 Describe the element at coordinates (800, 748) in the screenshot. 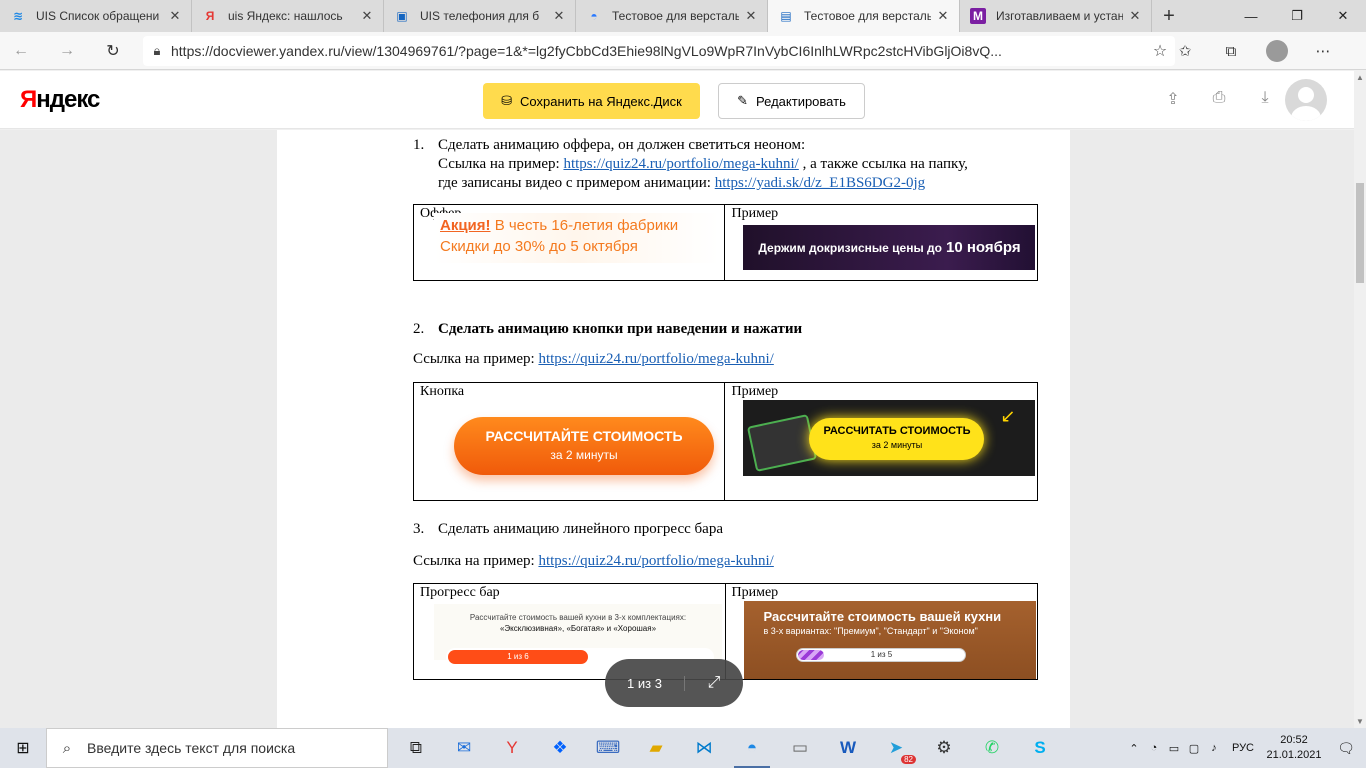

I see `photos-icon: ▭` at that location.